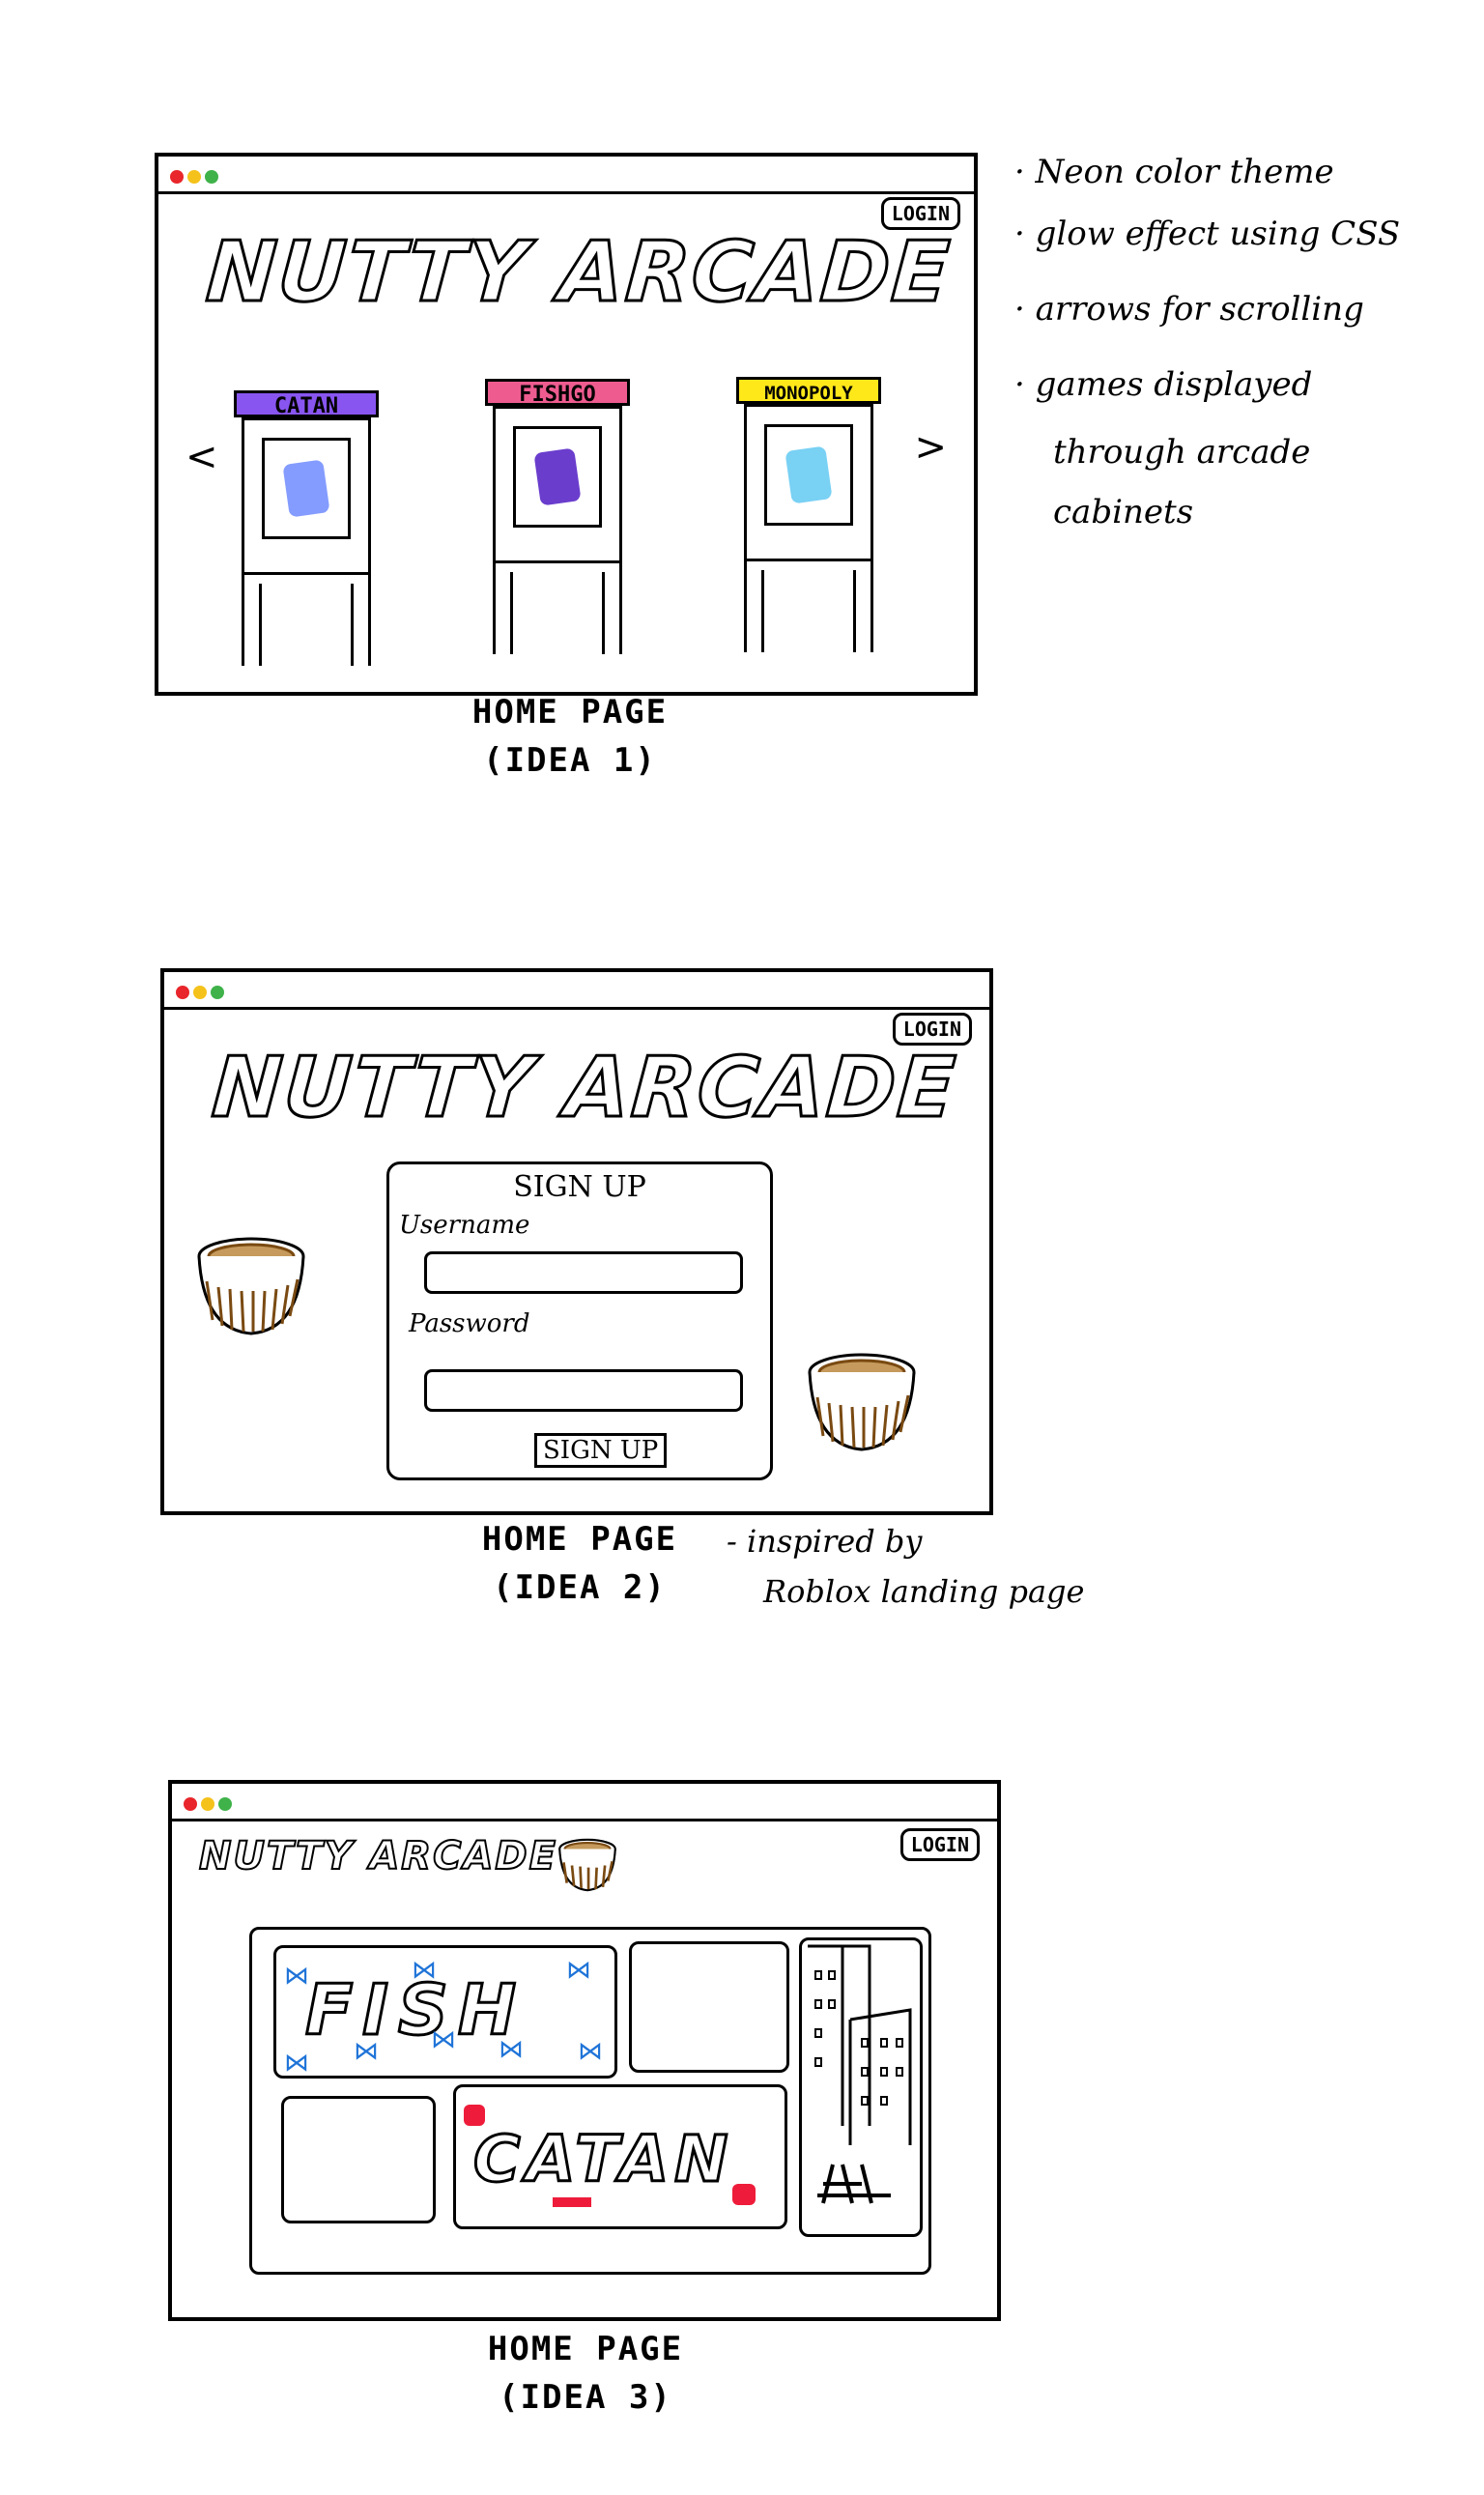 The image size is (1484, 2495). What do you see at coordinates (586, 2373) in the screenshot?
I see `idea3-caption: HOME PAGE (IDEA 3)` at bounding box center [586, 2373].